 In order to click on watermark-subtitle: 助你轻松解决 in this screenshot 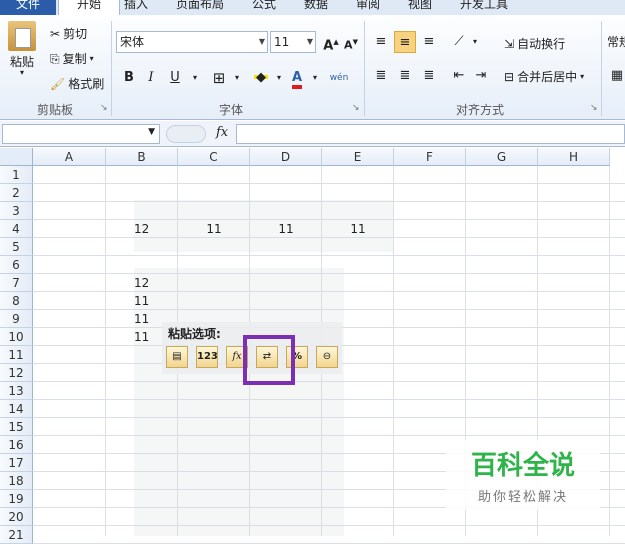, I will do `click(522, 497)`.